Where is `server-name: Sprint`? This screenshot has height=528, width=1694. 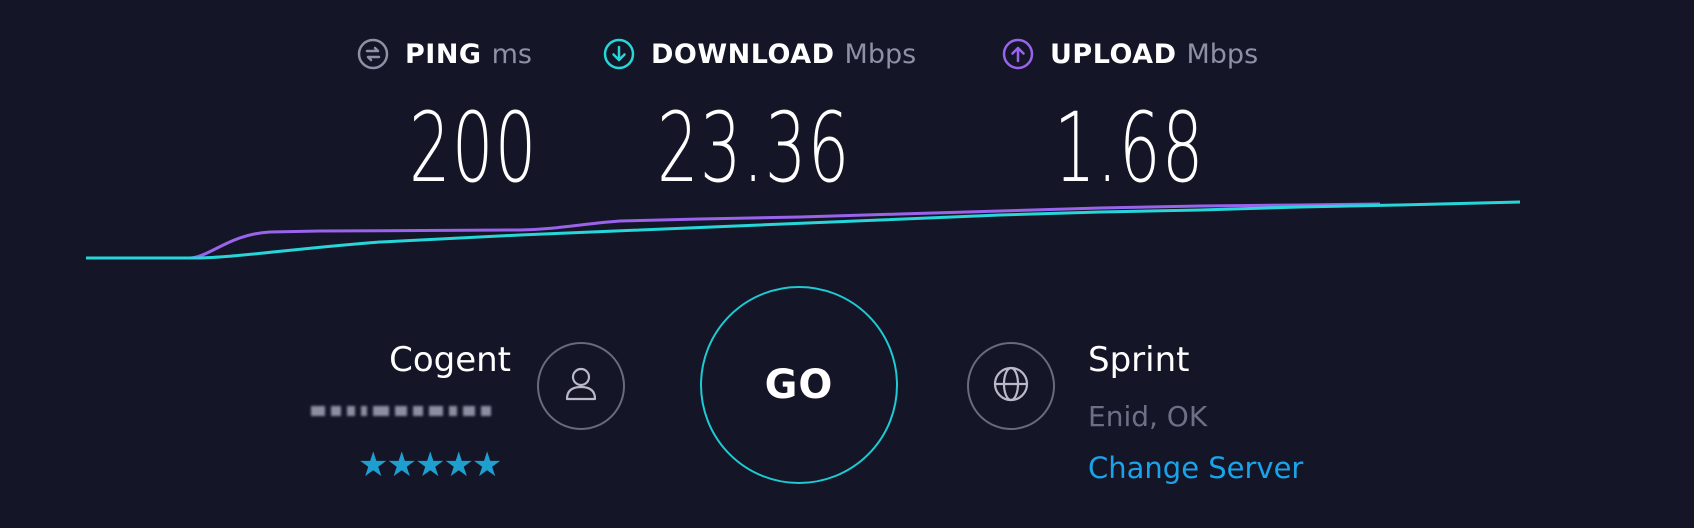 server-name: Sprint is located at coordinates (1139, 360).